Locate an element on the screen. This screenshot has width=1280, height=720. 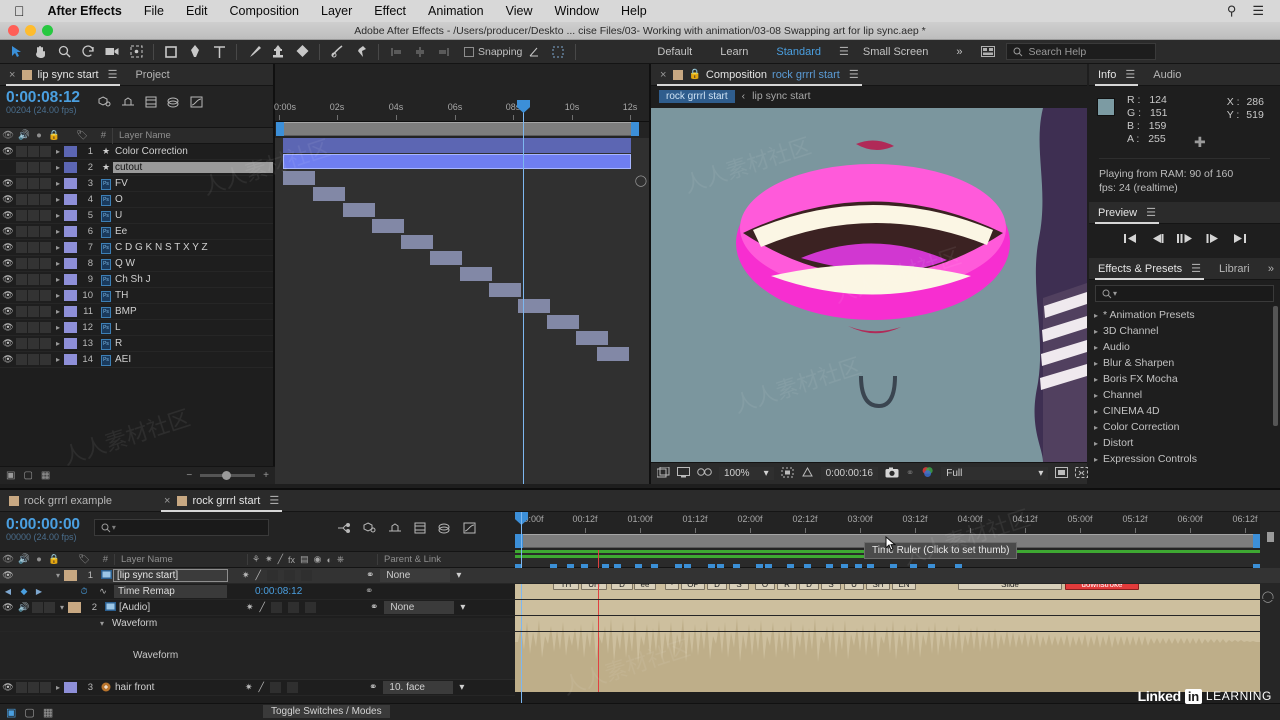
layer-name: hair front is located at coordinates (172, 687).